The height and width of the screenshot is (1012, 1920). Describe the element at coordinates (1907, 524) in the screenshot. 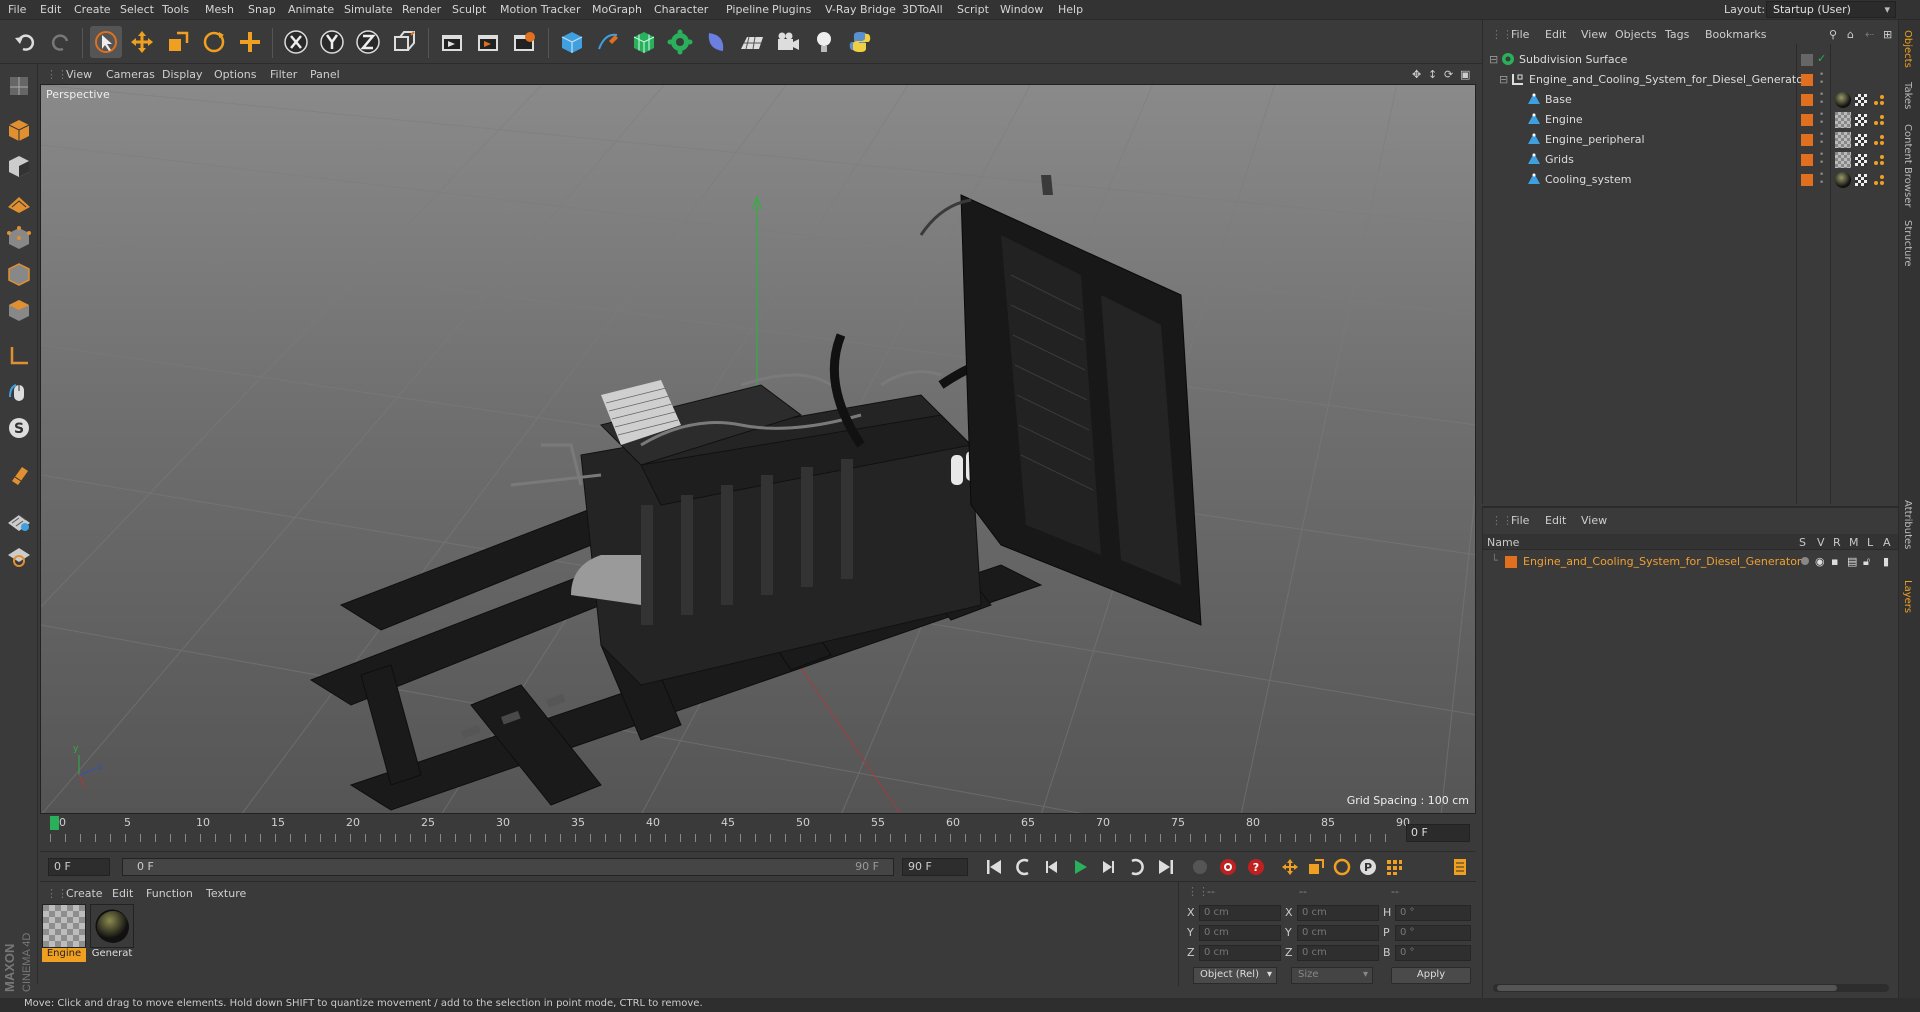

I see `tab-attributes: Attributes` at that location.